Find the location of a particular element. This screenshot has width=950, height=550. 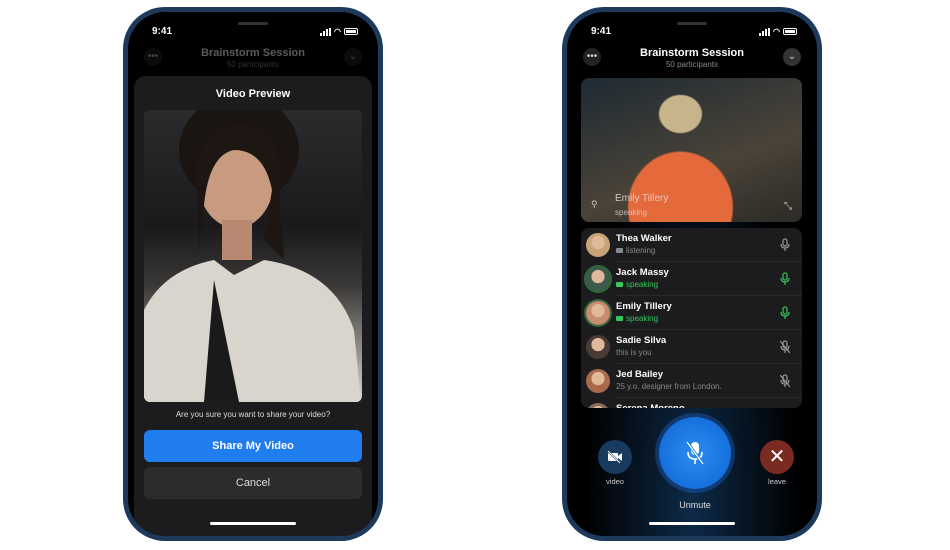

unmute-label: Unmute is located at coordinates (695, 505).